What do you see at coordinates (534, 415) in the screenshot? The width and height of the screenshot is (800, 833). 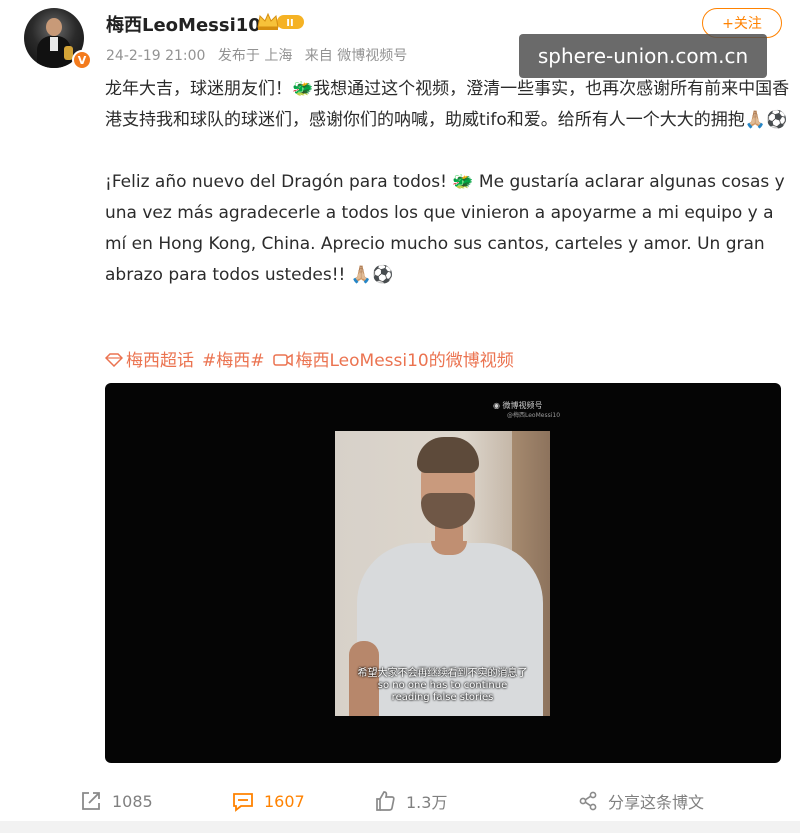 I see `video-logo-sub: @梅西LeoMessi10` at bounding box center [534, 415].